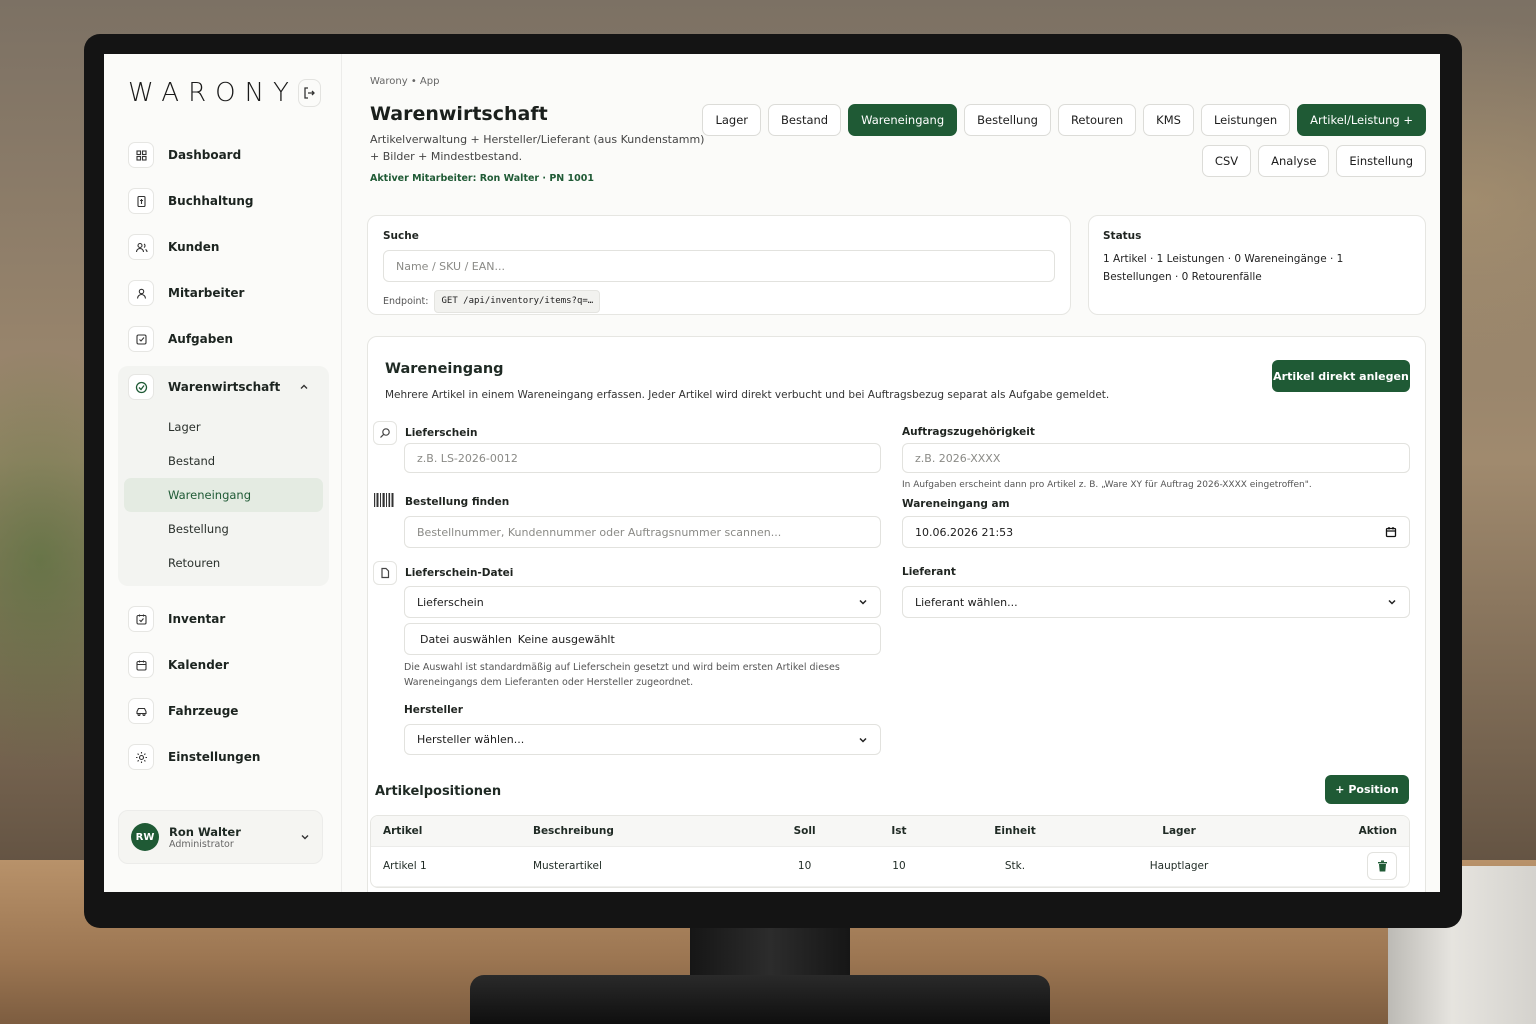 The width and height of the screenshot is (1536, 1024). What do you see at coordinates (466, 639) in the screenshot?
I see `file-choose-button: Datei auswählen` at bounding box center [466, 639].